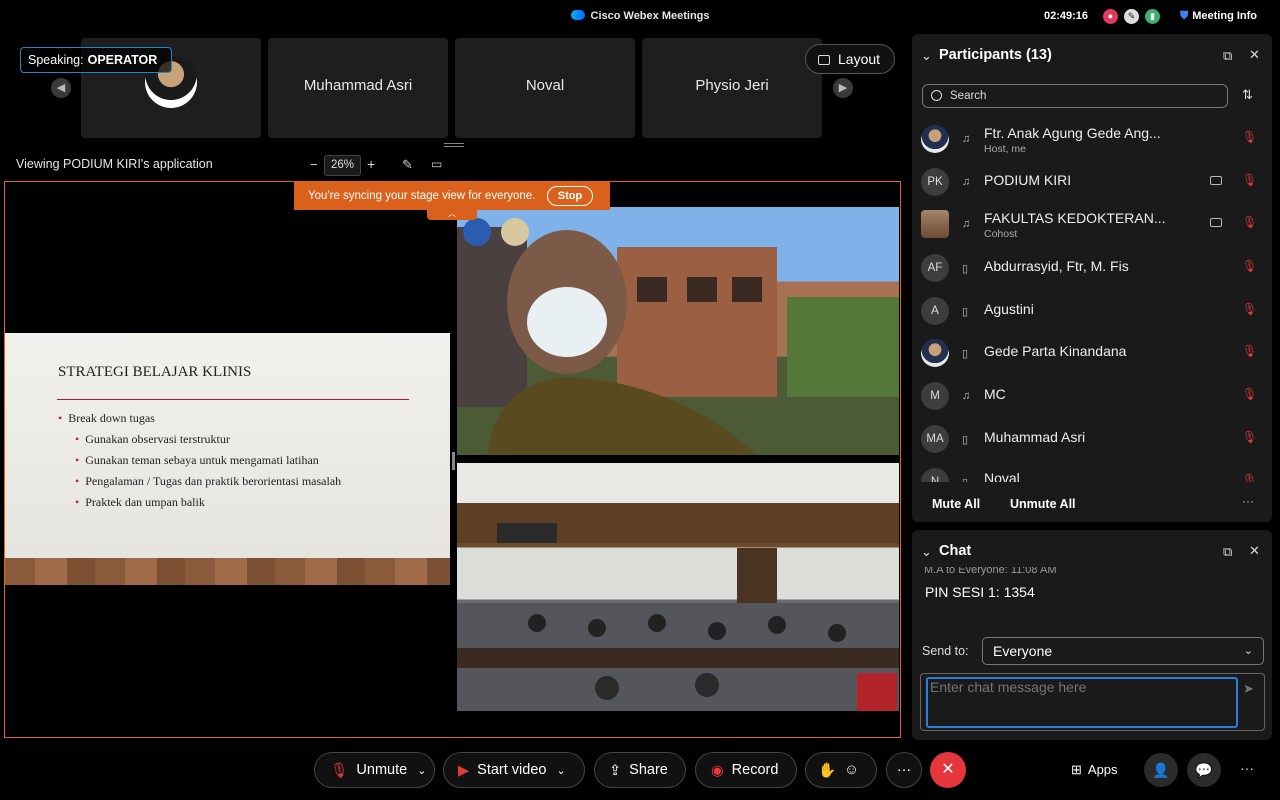  What do you see at coordinates (1092, 142) in the screenshot?
I see `participant-row: ♫ Ftr. Anak Agung Gede Ang... Host, me 🎙` at bounding box center [1092, 142].